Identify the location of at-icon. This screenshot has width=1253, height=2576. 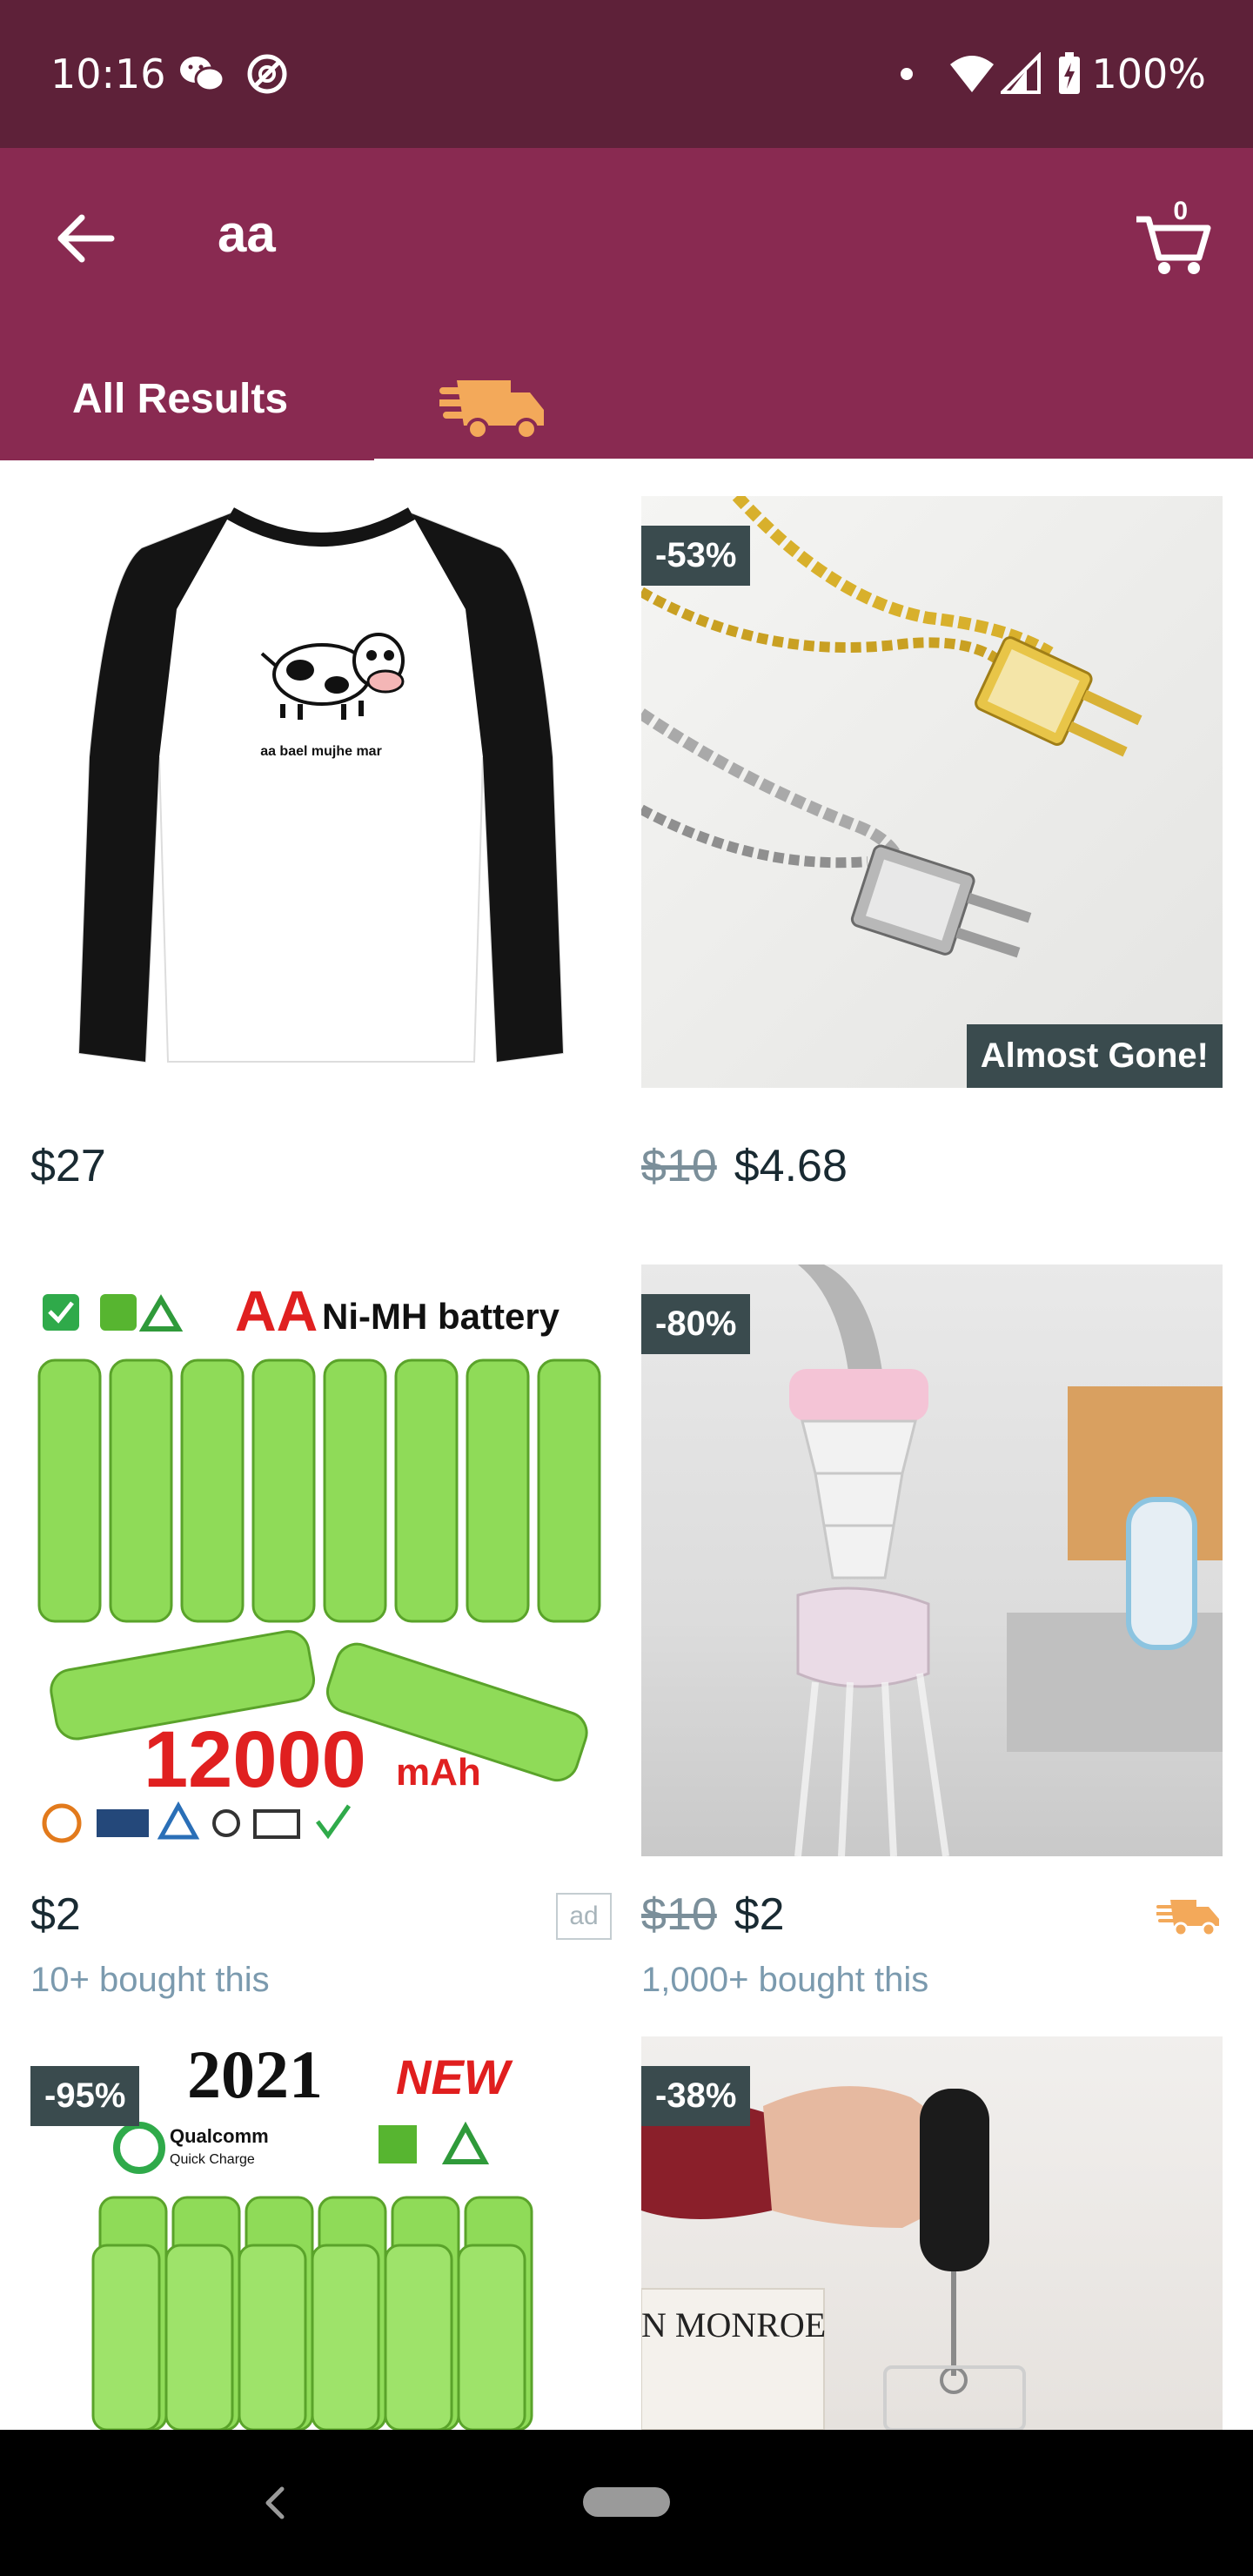
(267, 74).